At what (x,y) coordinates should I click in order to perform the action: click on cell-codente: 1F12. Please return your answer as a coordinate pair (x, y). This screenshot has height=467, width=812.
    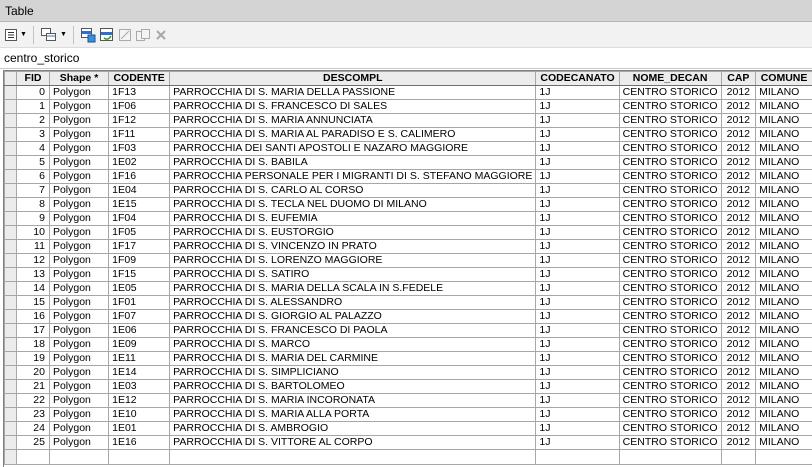
    Looking at the image, I should click on (139, 121).